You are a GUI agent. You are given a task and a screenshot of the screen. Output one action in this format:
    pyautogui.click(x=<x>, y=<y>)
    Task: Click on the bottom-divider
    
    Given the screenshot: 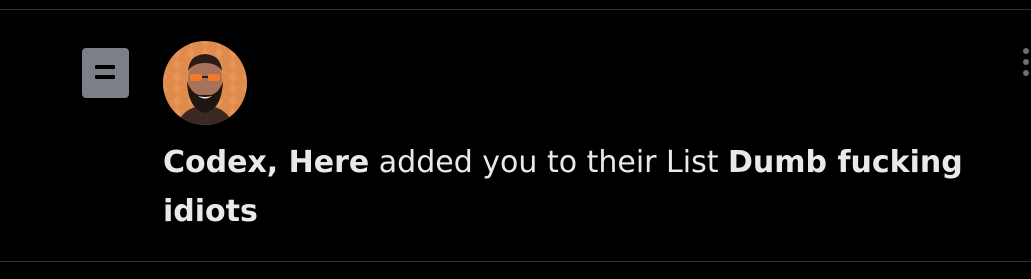 What is the action you would take?
    pyautogui.click(x=515, y=261)
    